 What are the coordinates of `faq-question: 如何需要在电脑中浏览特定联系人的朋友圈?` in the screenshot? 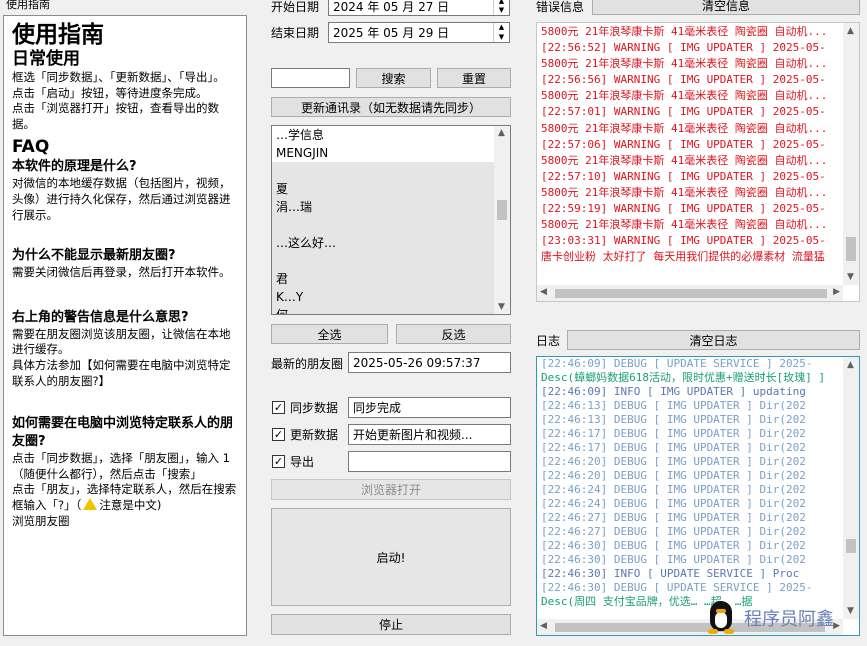 It's located at (123, 433).